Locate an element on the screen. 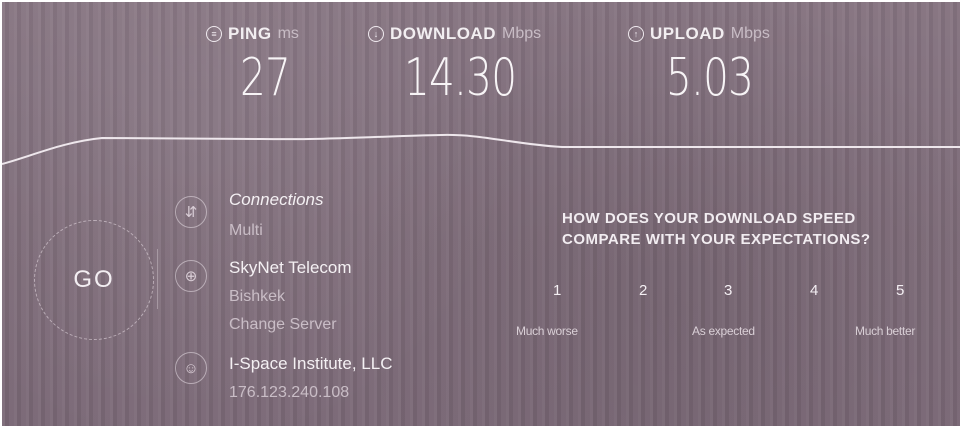 The image size is (962, 441). ping-icon: ≡ is located at coordinates (214, 34).